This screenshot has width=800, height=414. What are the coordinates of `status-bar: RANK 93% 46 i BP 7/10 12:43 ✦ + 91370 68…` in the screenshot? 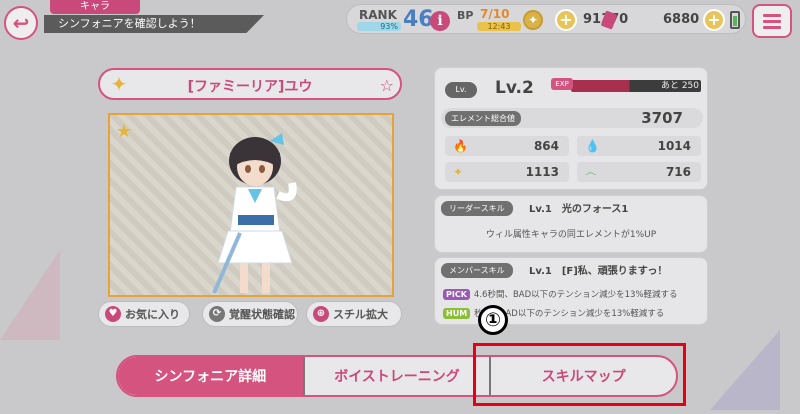 It's located at (546, 19).